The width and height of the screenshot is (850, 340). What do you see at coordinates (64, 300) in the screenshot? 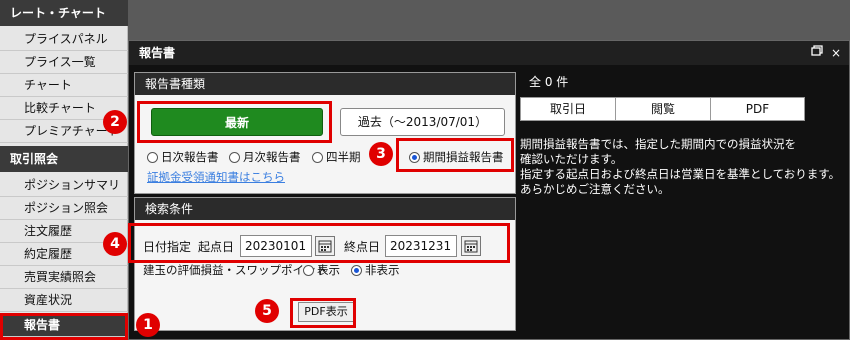
I see `sidebar-item-assets: 資産状況` at bounding box center [64, 300].